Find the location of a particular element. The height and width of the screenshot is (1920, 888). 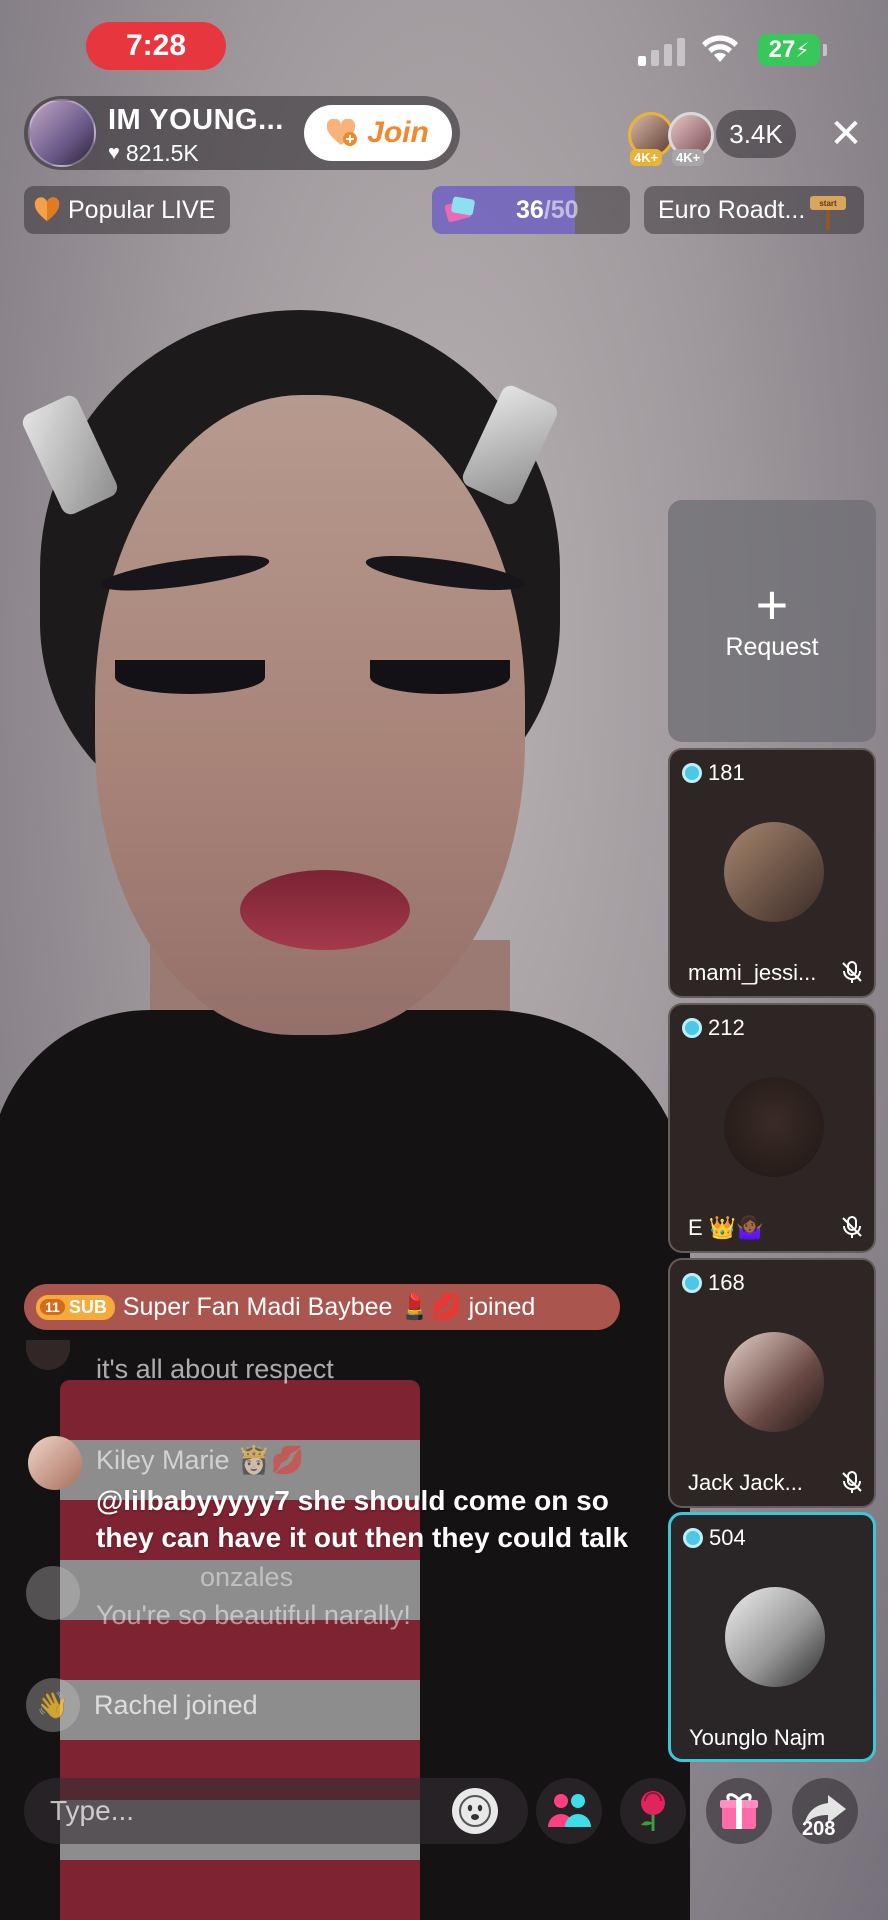

joined-text: Rachel joined is located at coordinates (176, 1704).